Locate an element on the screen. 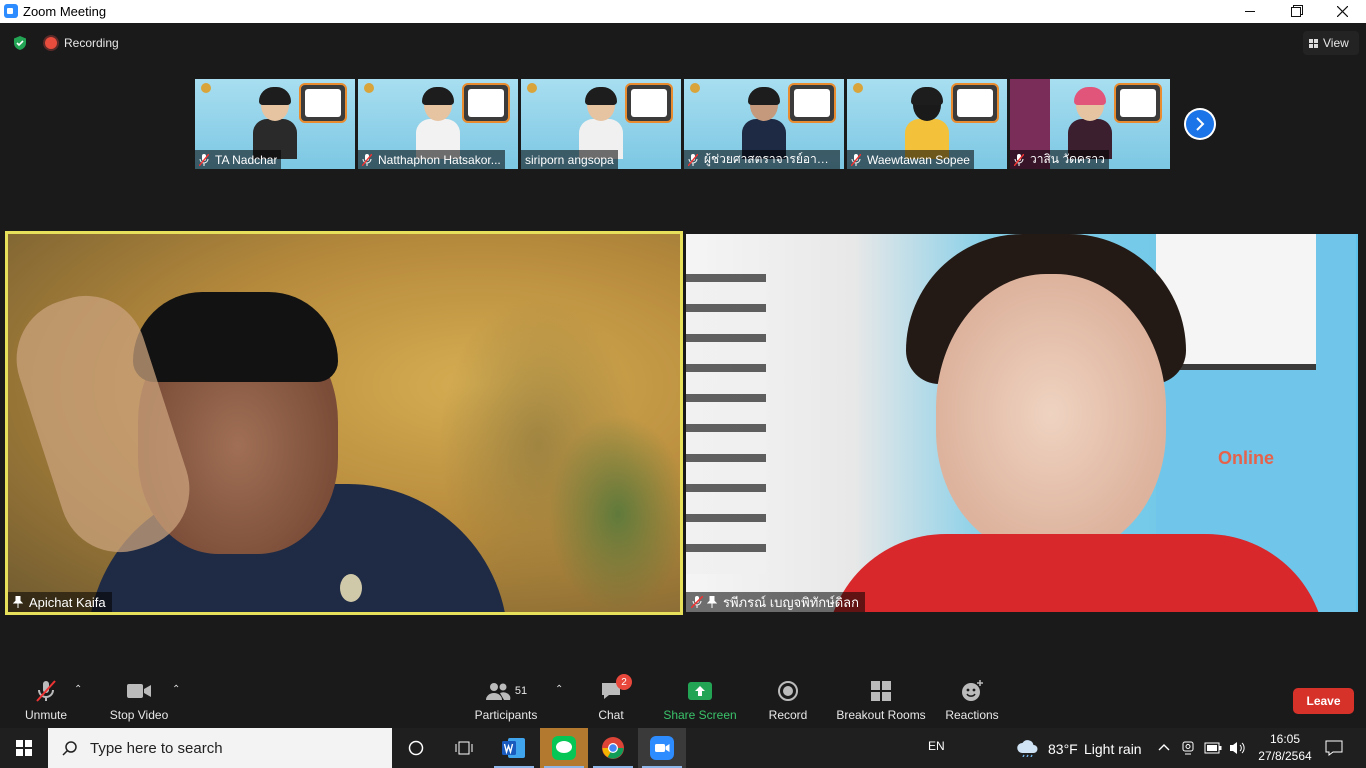  background-online-text: Online is located at coordinates (1246, 458).